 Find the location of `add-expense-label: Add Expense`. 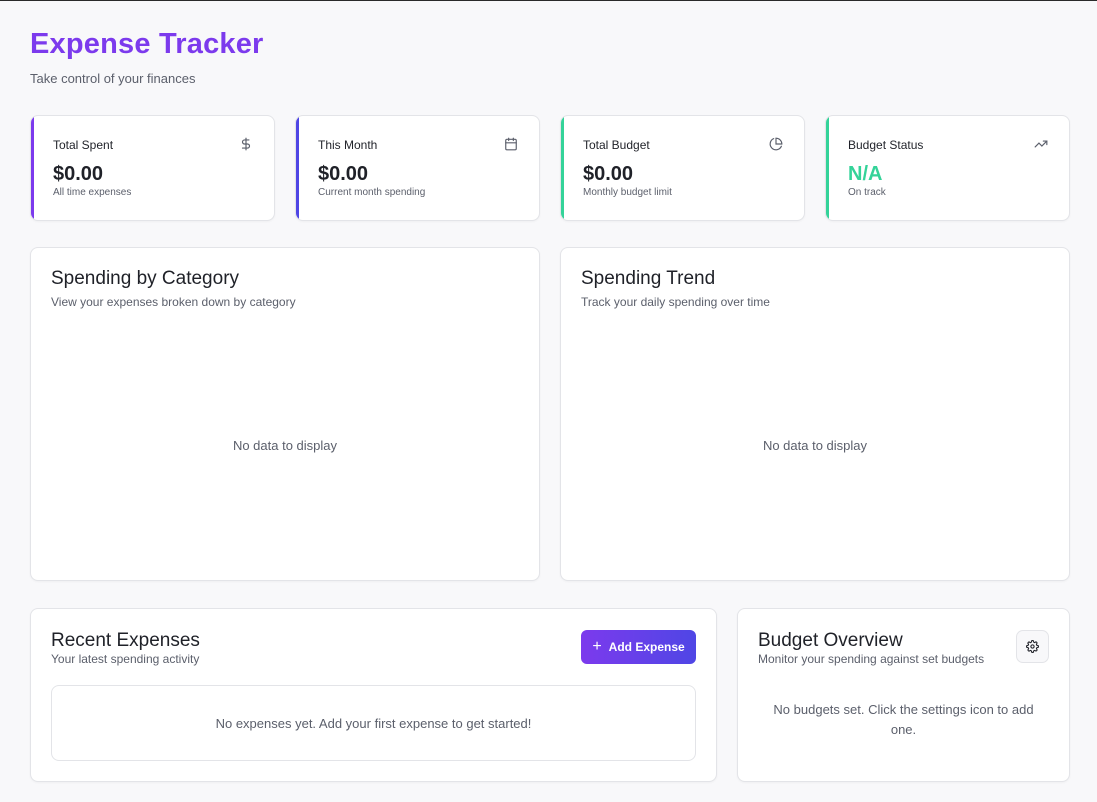

add-expense-label: Add Expense is located at coordinates (646, 647).